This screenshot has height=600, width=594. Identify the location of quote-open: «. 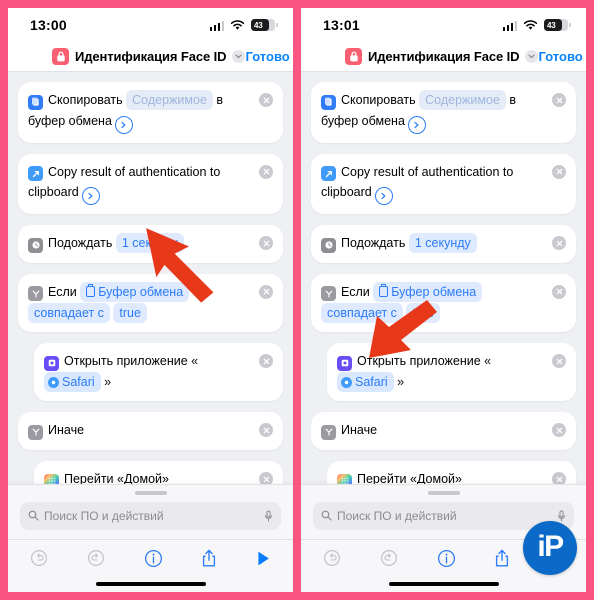
(488, 361).